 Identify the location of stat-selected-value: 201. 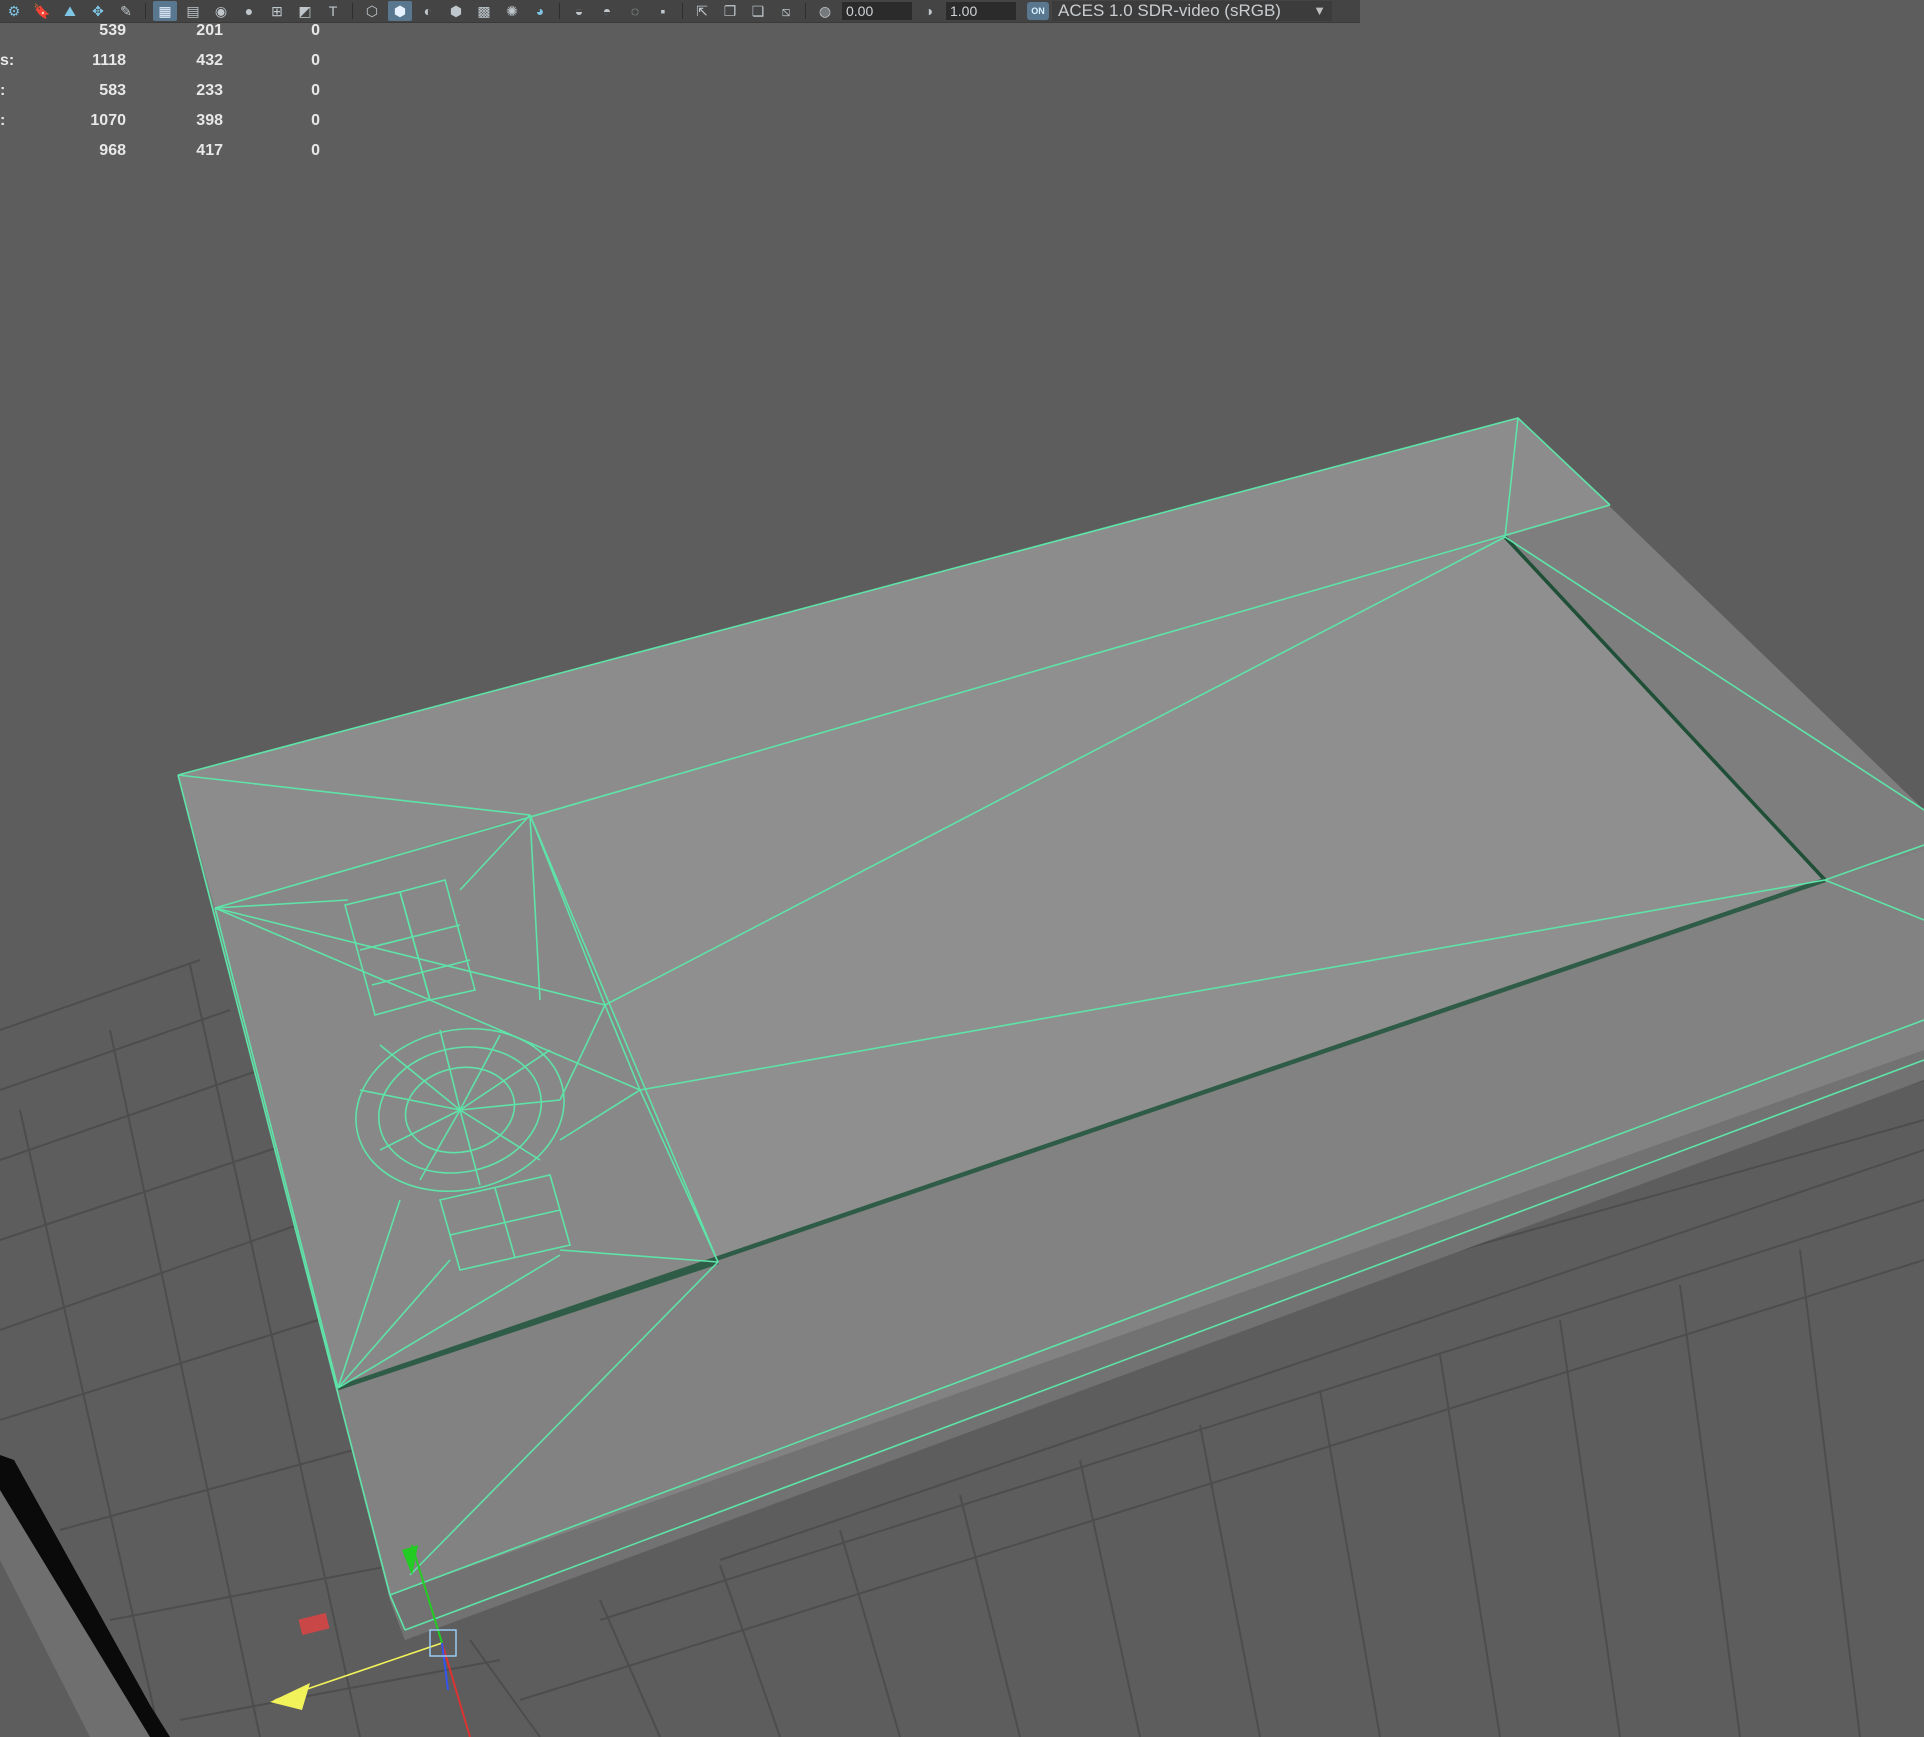
(209, 30).